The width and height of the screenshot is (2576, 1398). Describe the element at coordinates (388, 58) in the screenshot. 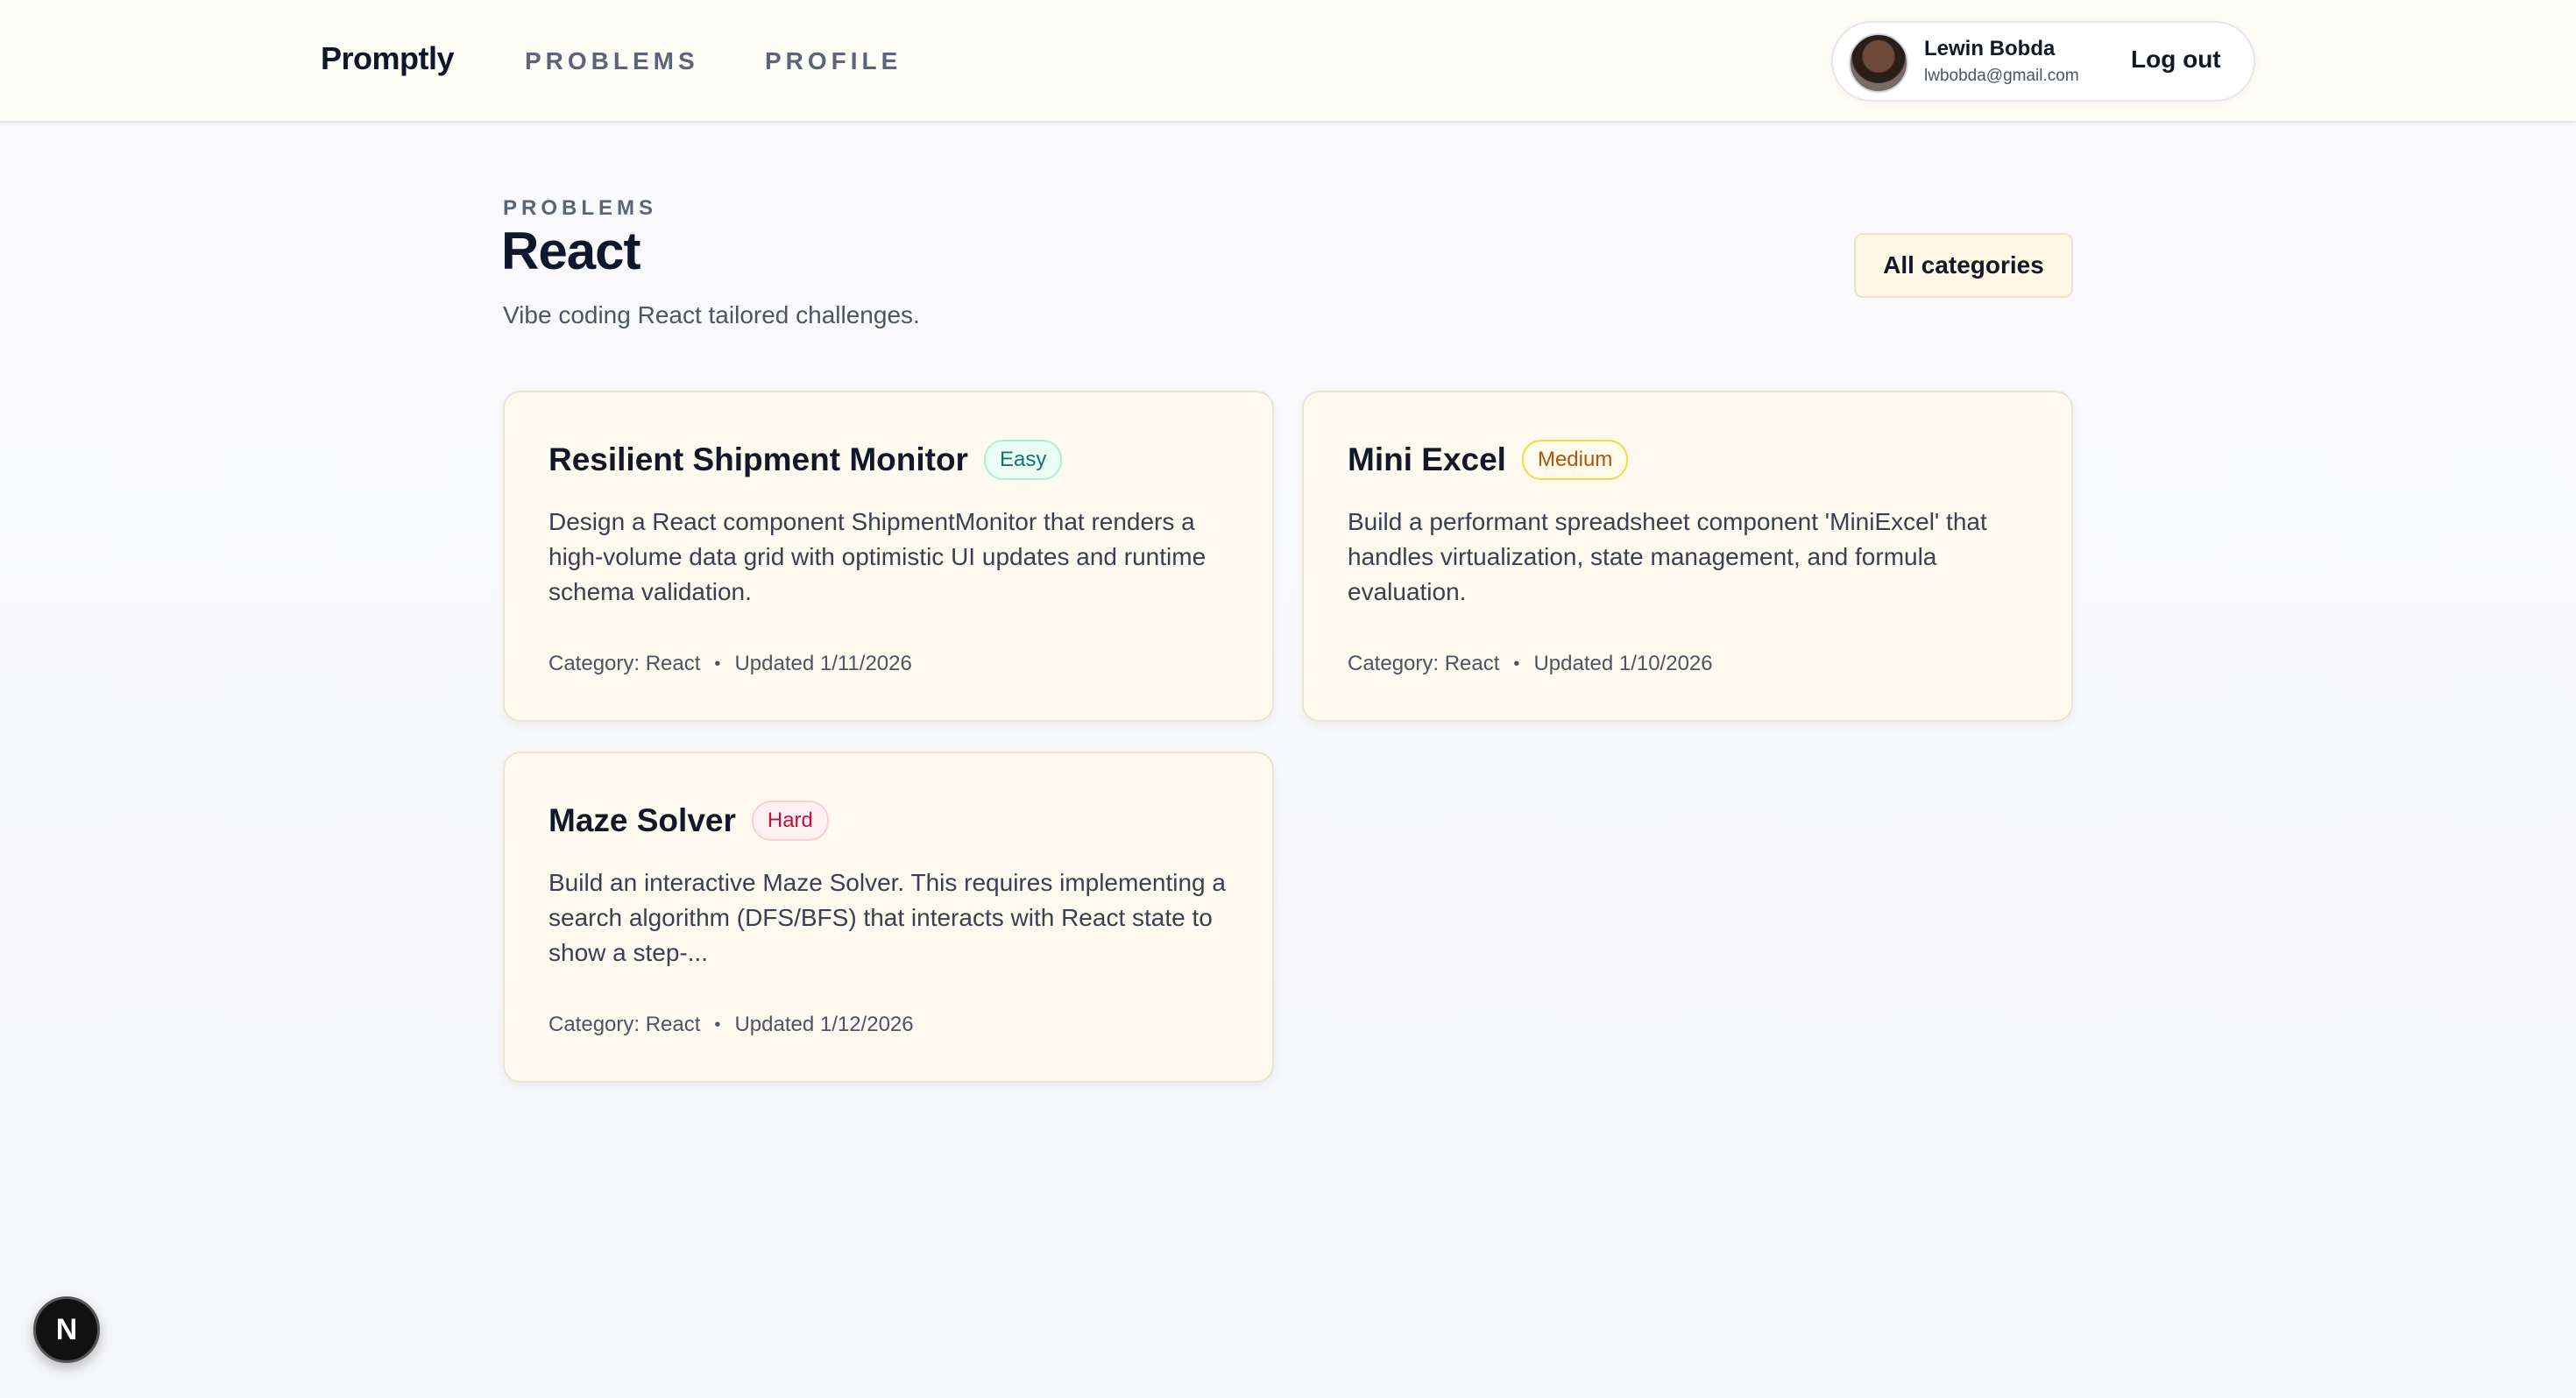

I see `brand-logo: Promptly` at that location.